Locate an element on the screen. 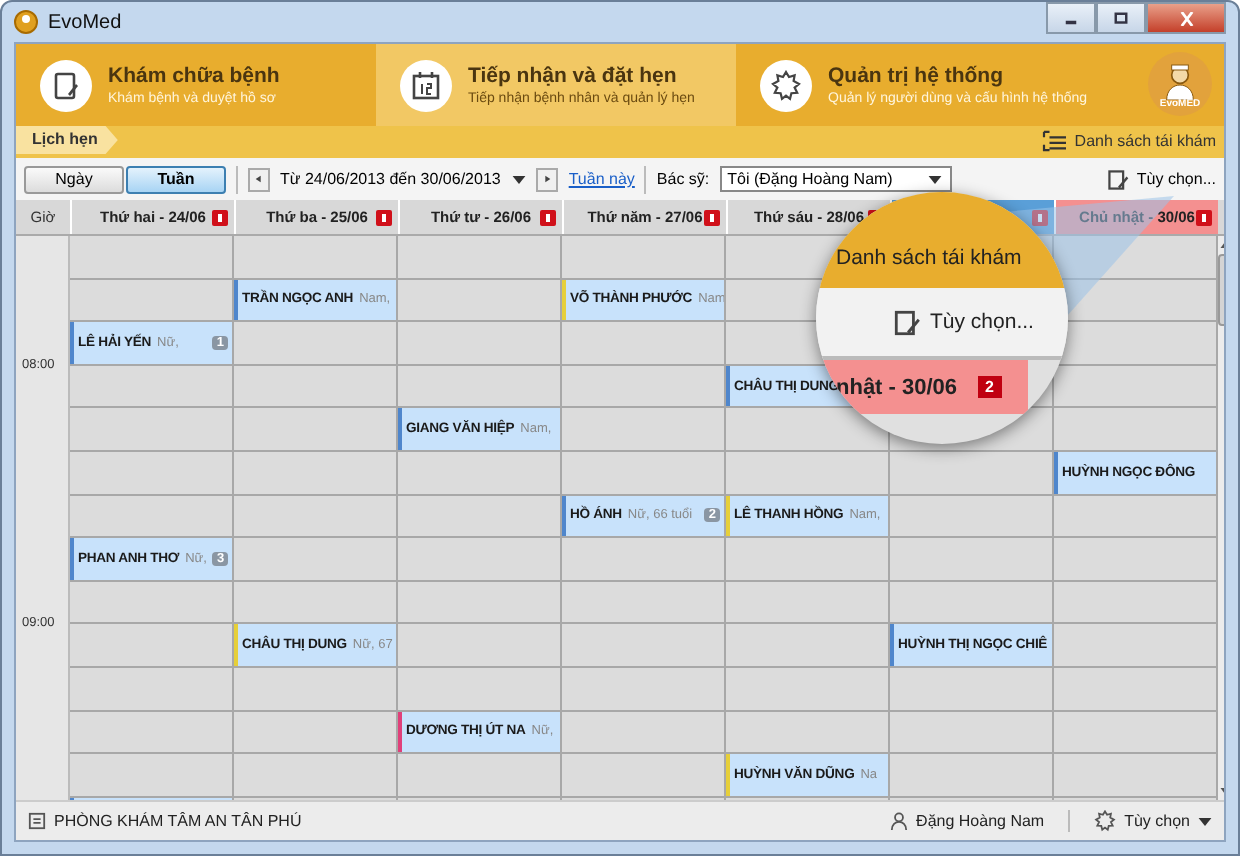 Image resolution: width=1240 pixels, height=856 pixels. this-week-link: Tuần này is located at coordinates (601, 179).